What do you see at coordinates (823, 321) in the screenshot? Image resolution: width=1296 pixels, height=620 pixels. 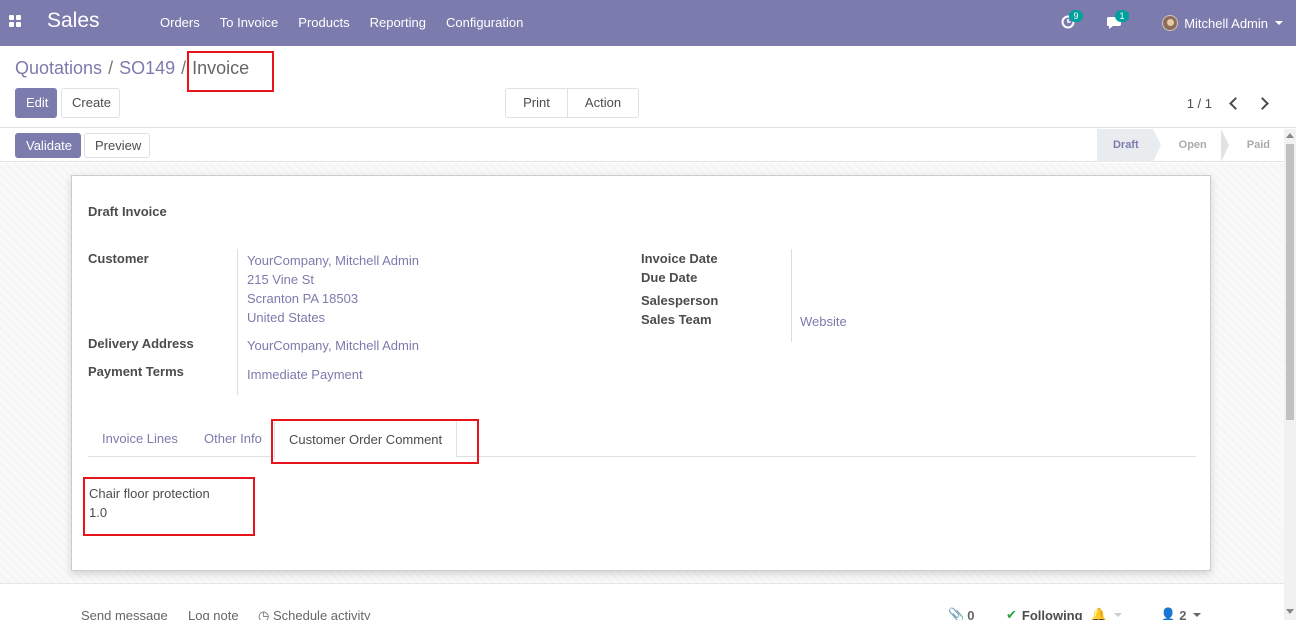 I see `sales-team-value: Website` at bounding box center [823, 321].